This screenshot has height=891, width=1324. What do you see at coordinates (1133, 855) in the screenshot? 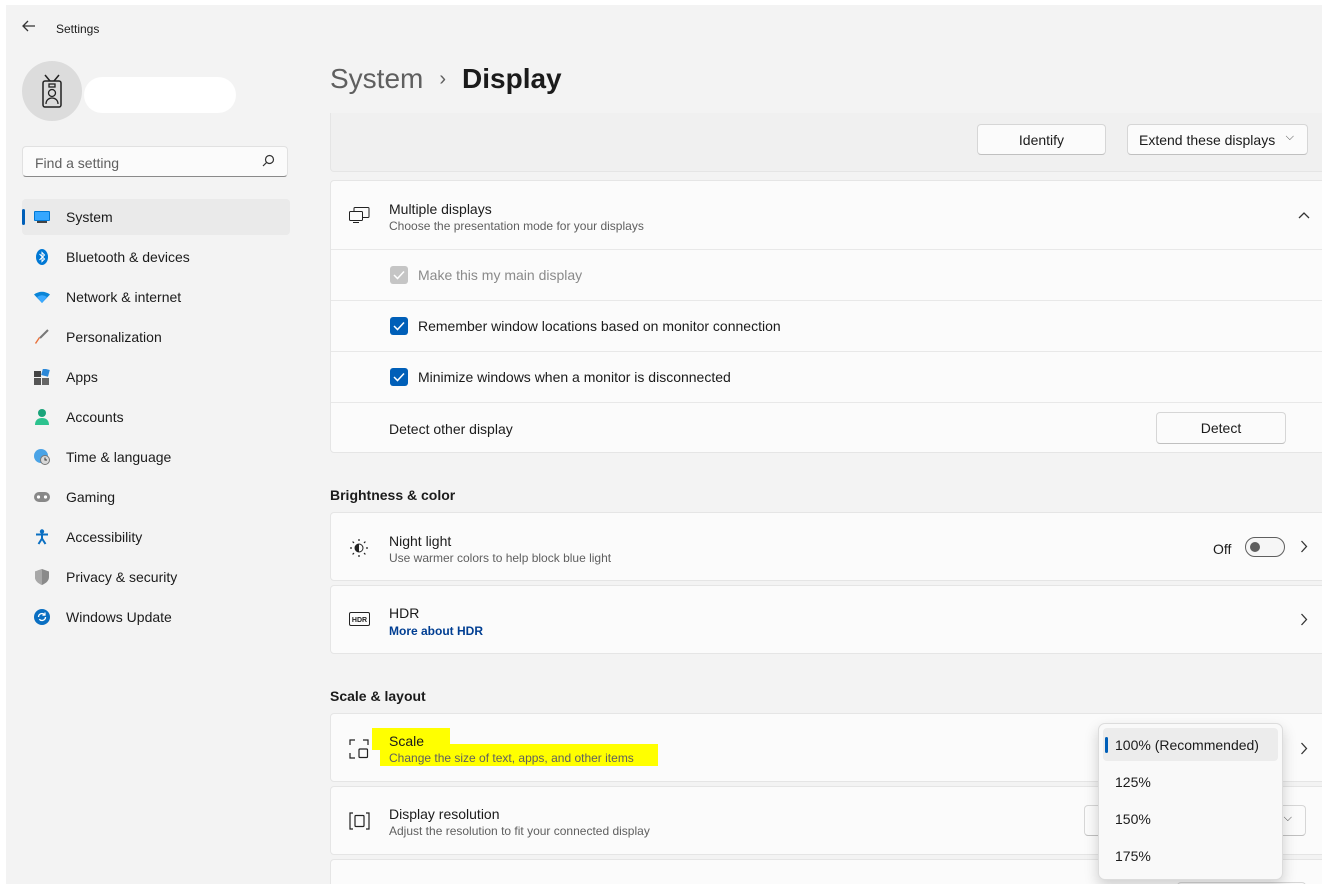
I see `scale-option-label: 175%` at bounding box center [1133, 855].